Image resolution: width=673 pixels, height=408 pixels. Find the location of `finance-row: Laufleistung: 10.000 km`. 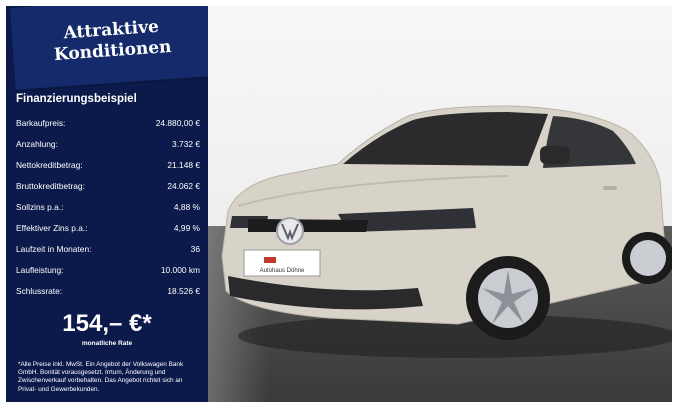

finance-row: Laufleistung: 10.000 km is located at coordinates (108, 269).